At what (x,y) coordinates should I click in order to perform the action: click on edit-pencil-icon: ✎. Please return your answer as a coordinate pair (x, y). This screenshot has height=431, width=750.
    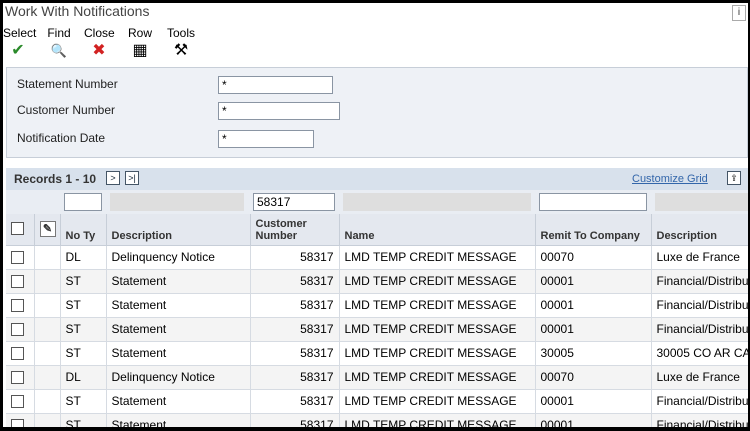
    Looking at the image, I should click on (47, 228).